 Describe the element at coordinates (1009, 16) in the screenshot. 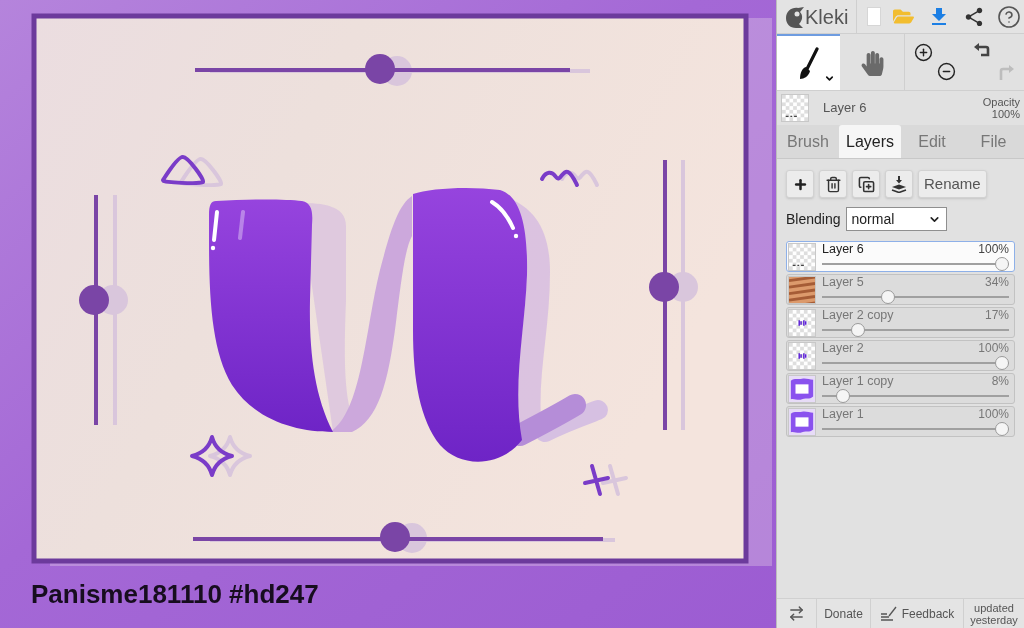

I see `help-icon` at that location.